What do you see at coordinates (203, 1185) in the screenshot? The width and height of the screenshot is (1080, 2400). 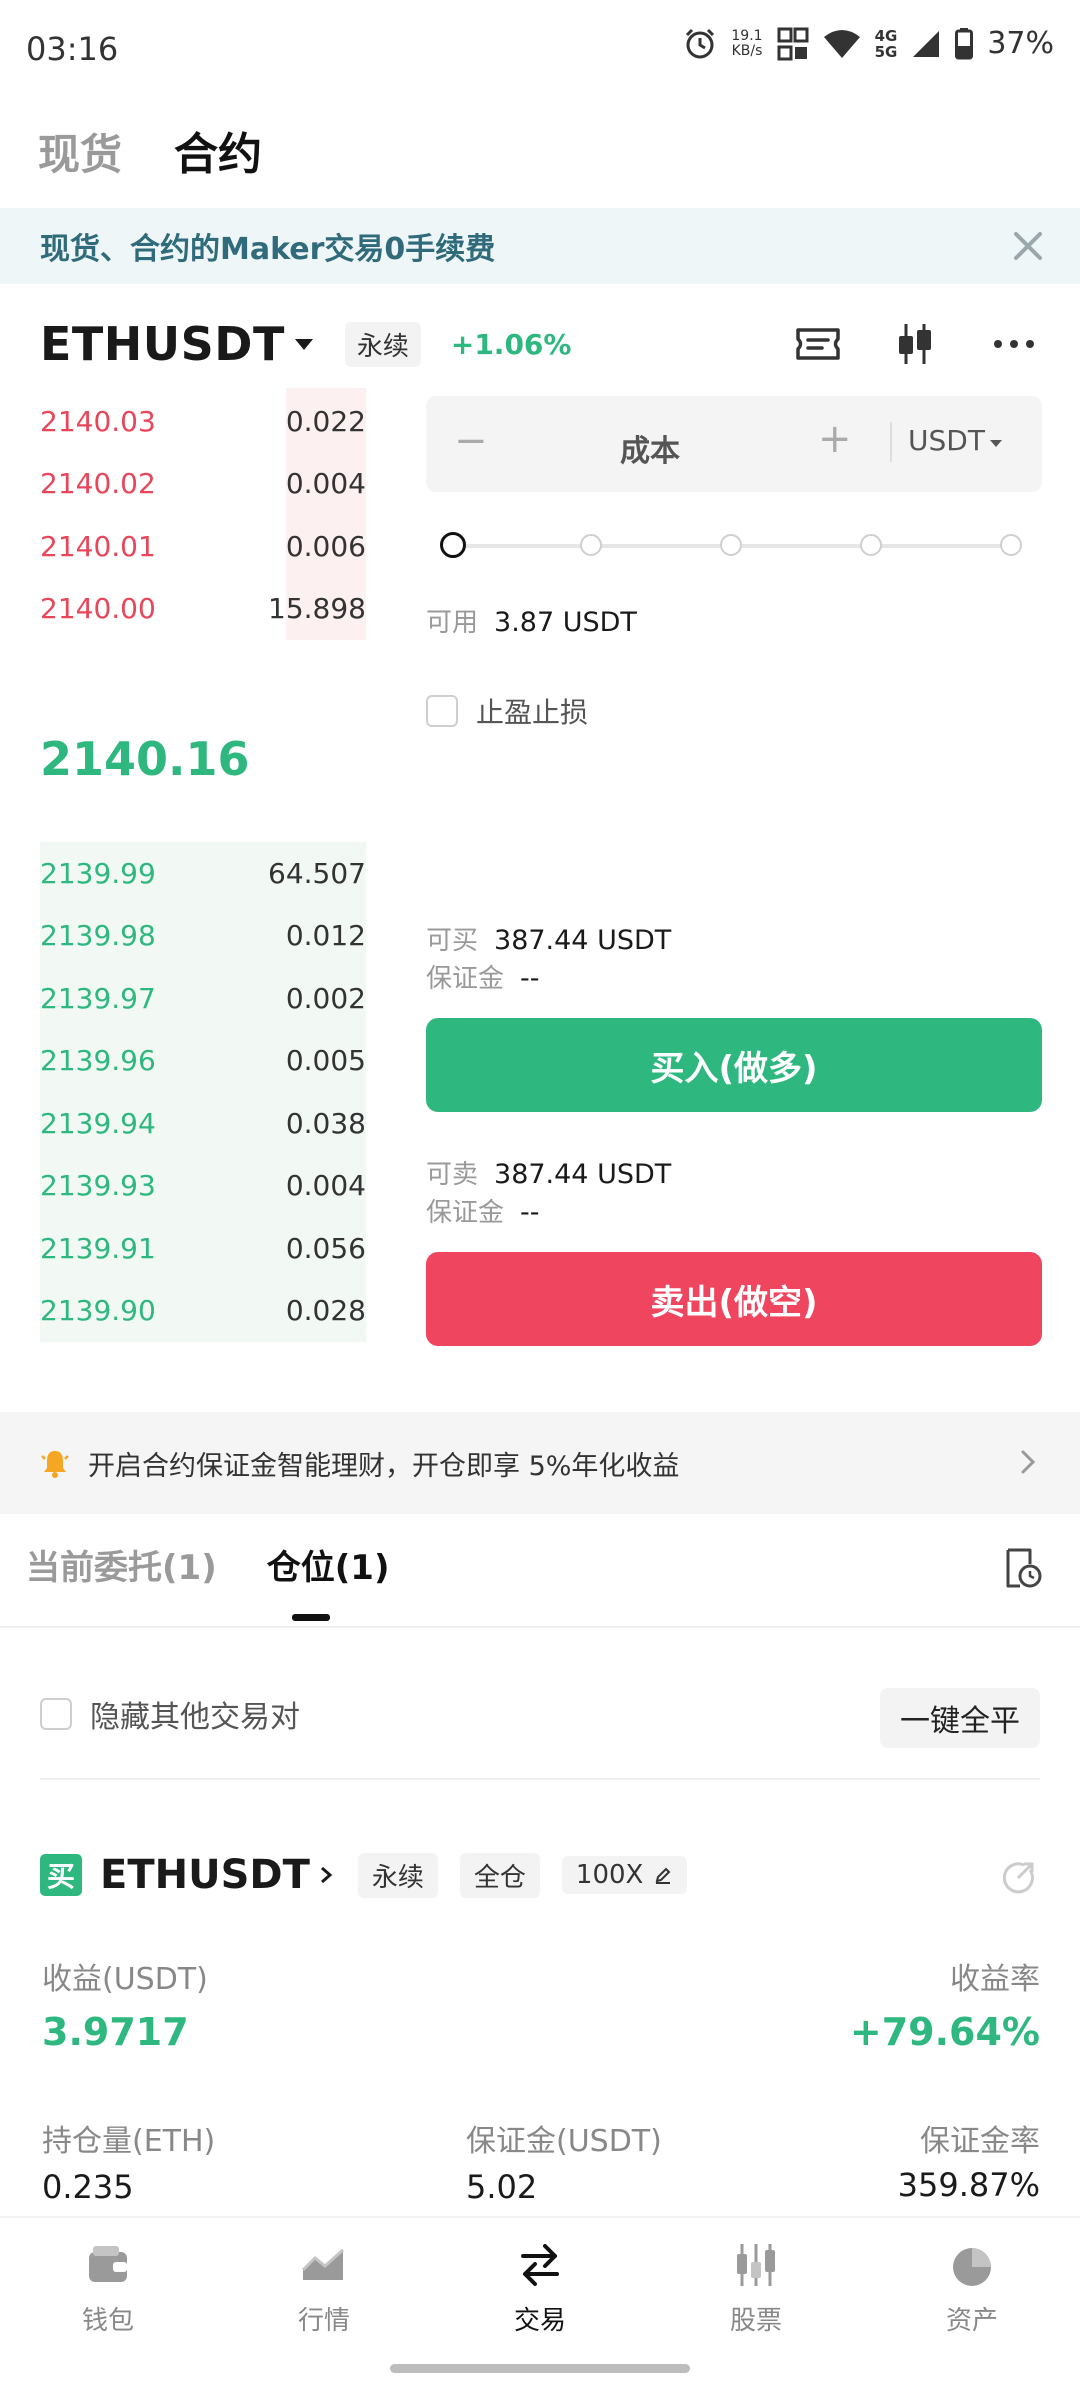 I see `orderbook-bid-row: 2139.93 0.004` at bounding box center [203, 1185].